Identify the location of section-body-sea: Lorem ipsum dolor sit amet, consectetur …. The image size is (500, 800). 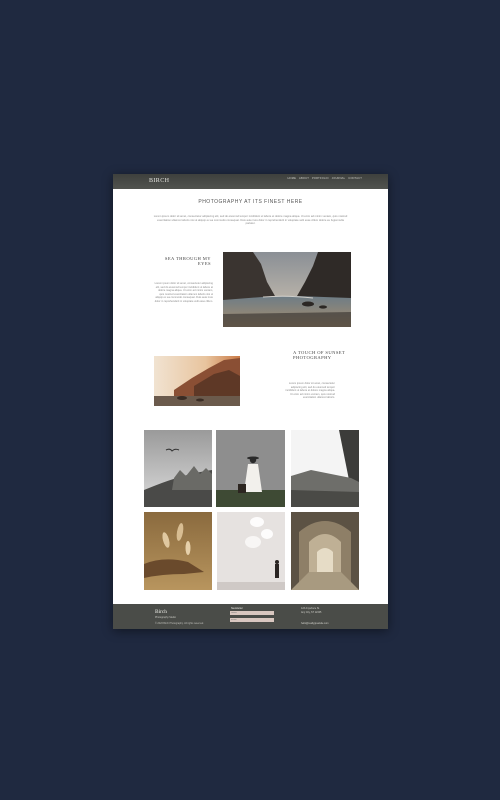
(183, 292).